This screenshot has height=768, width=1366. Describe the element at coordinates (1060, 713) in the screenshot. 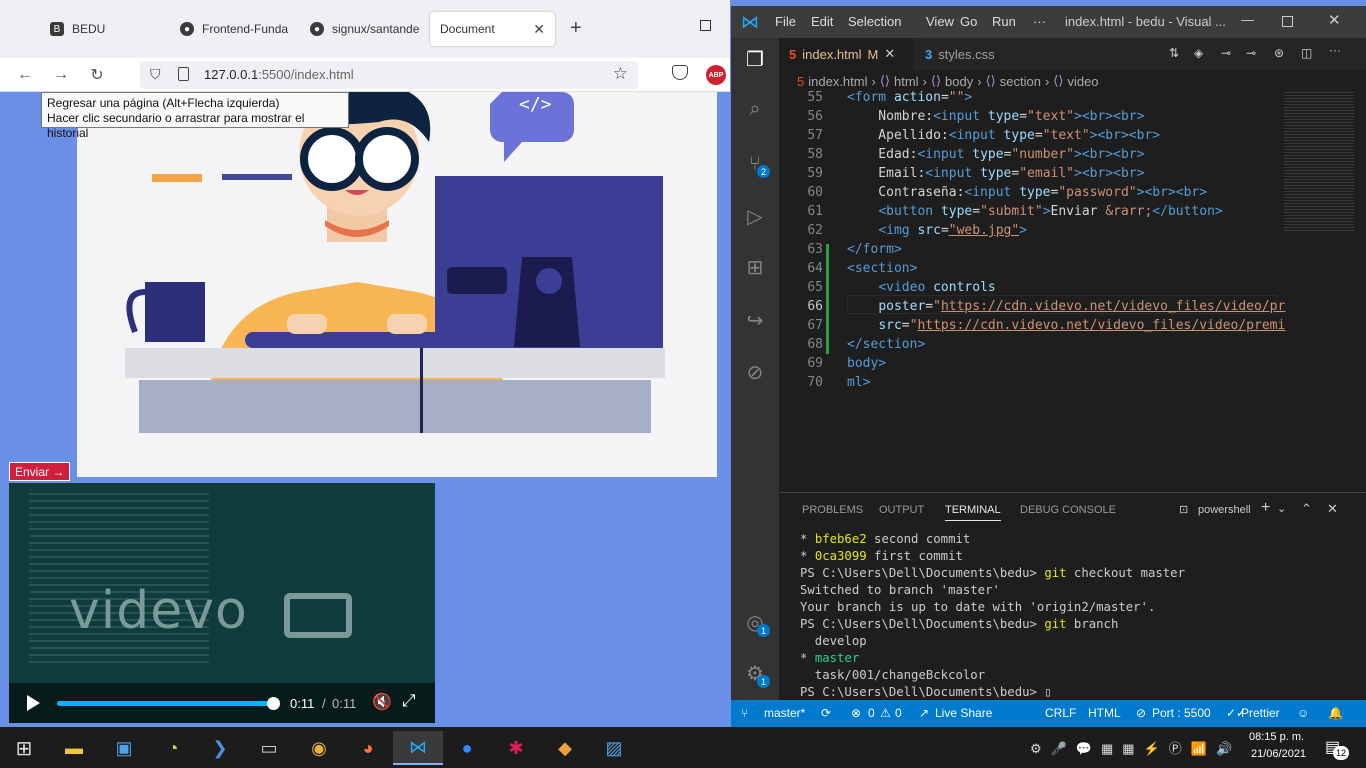

I see `eol: CRLF` at that location.